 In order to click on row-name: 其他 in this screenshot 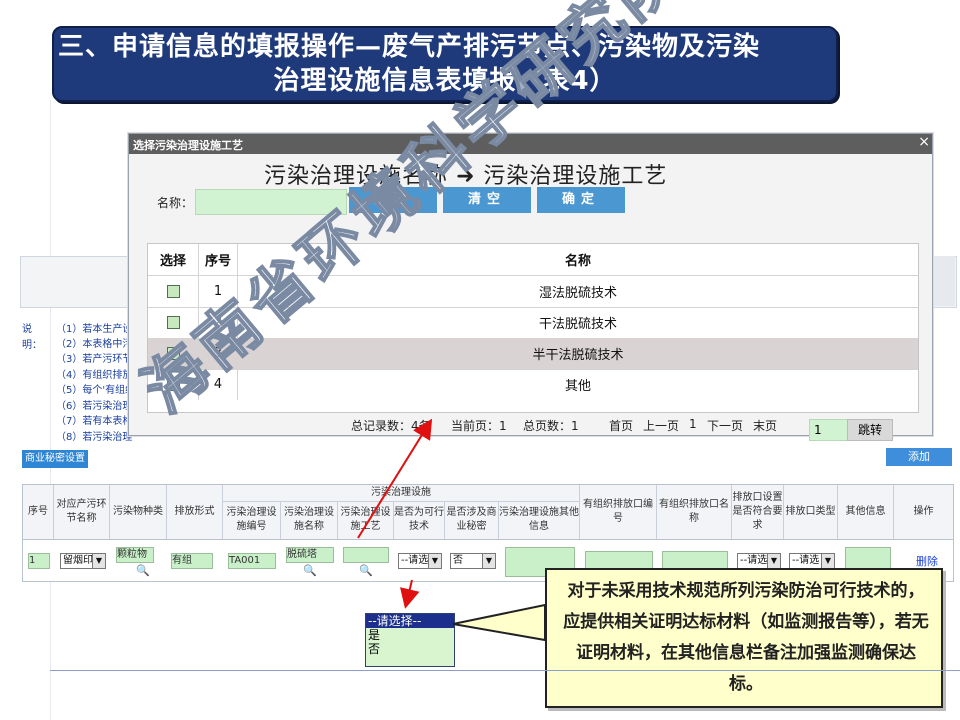, I will do `click(577, 386)`.